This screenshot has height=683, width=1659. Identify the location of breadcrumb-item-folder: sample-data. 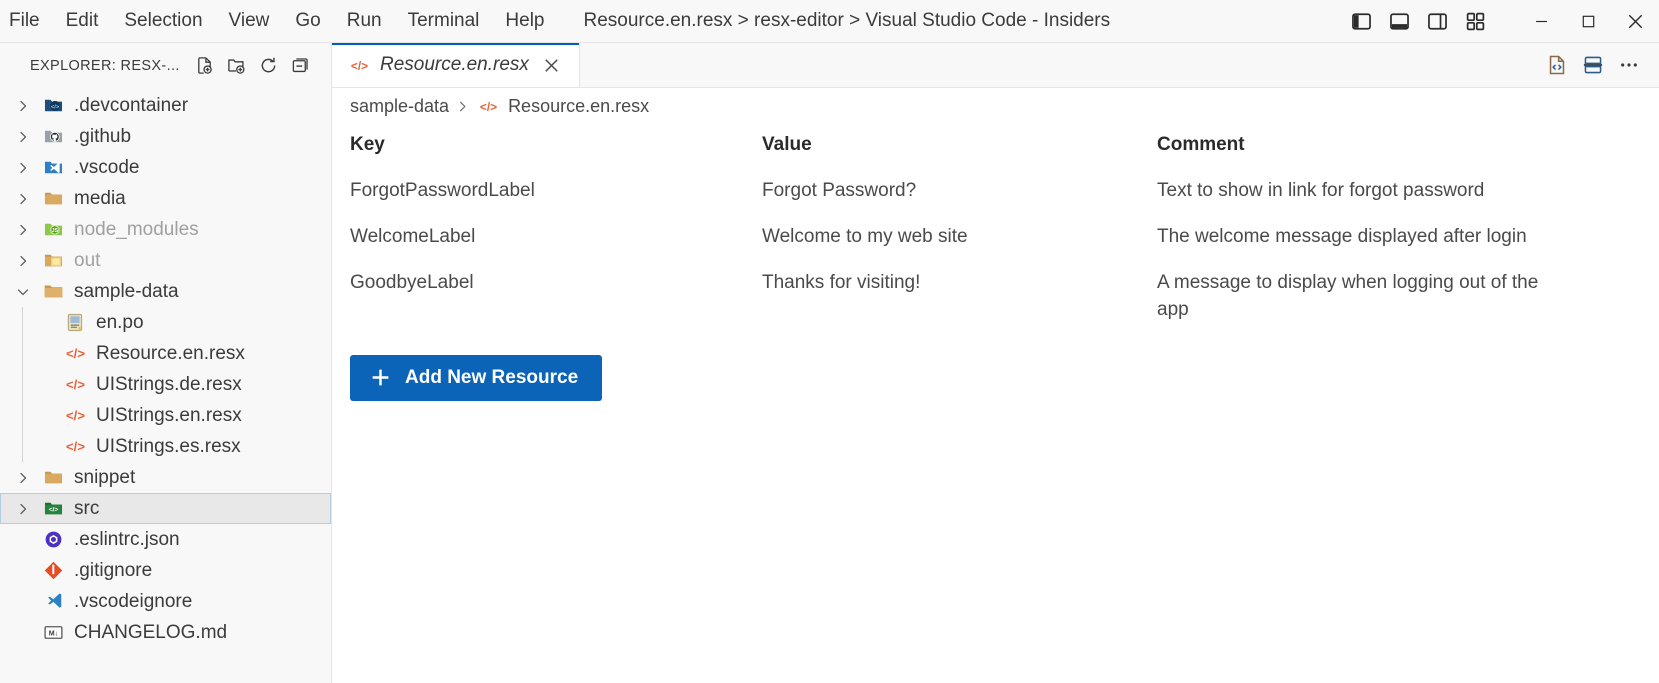
(399, 106).